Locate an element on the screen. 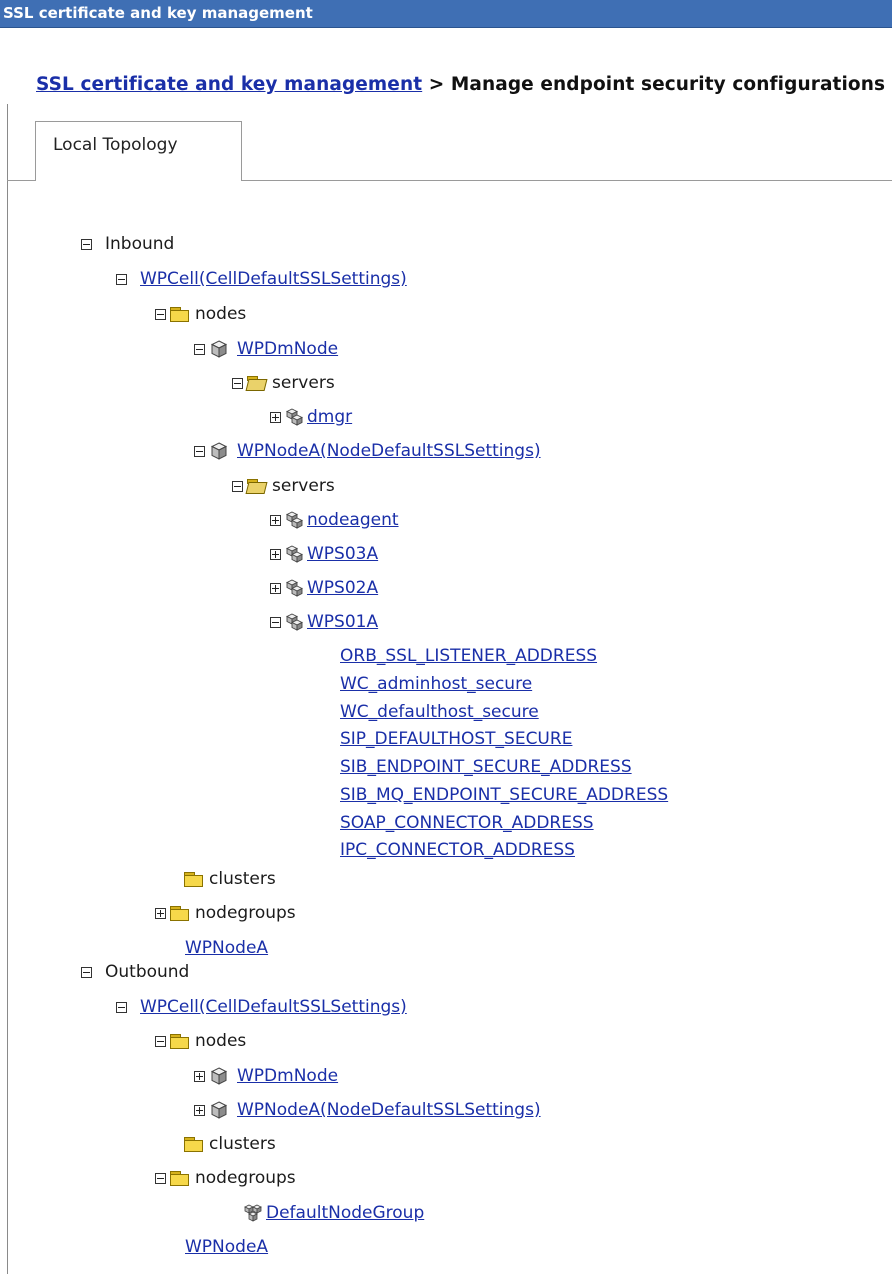 This screenshot has width=892, height=1274. tree-node-inbound: Inbound is located at coordinates (127, 244).